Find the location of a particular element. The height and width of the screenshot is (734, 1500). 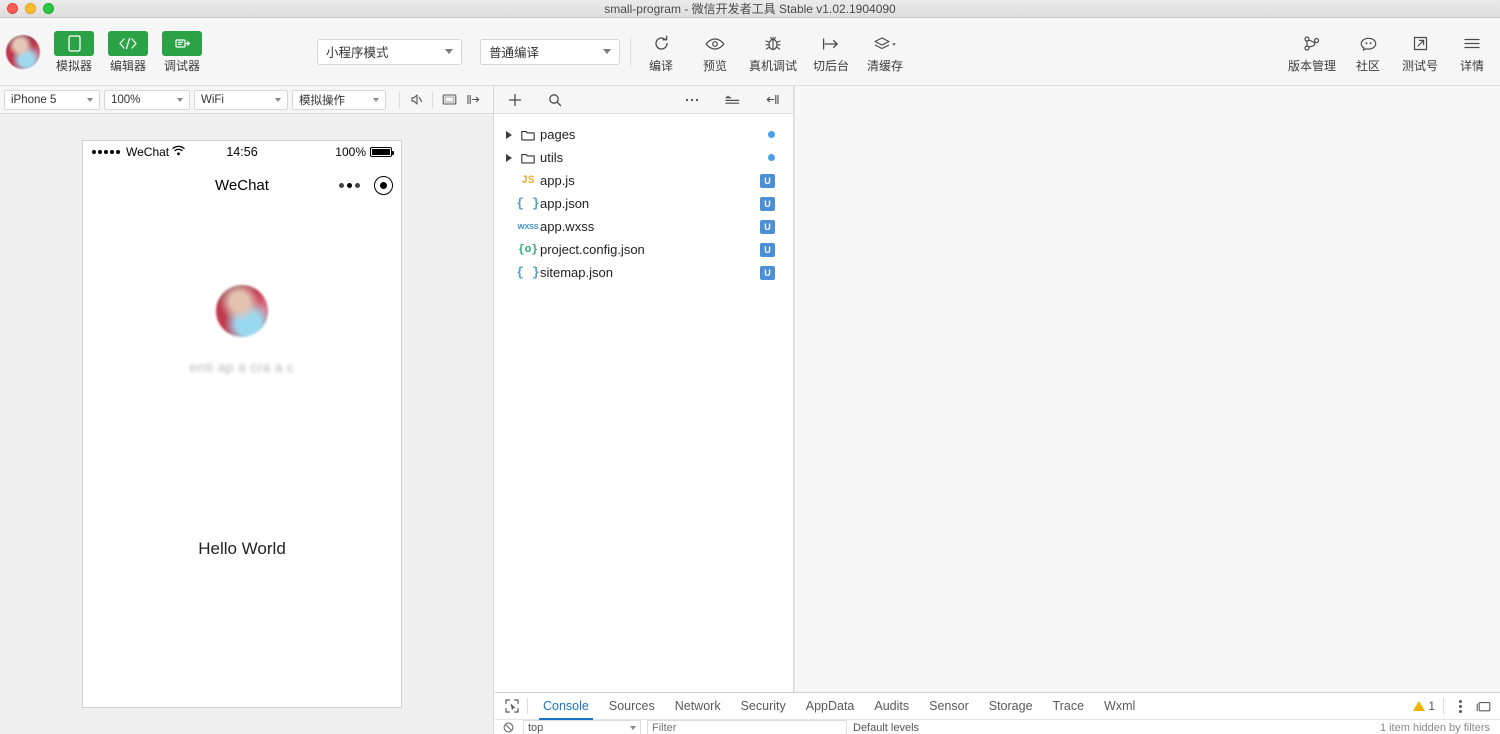

tree-item-label: pages is located at coordinates (558, 134).